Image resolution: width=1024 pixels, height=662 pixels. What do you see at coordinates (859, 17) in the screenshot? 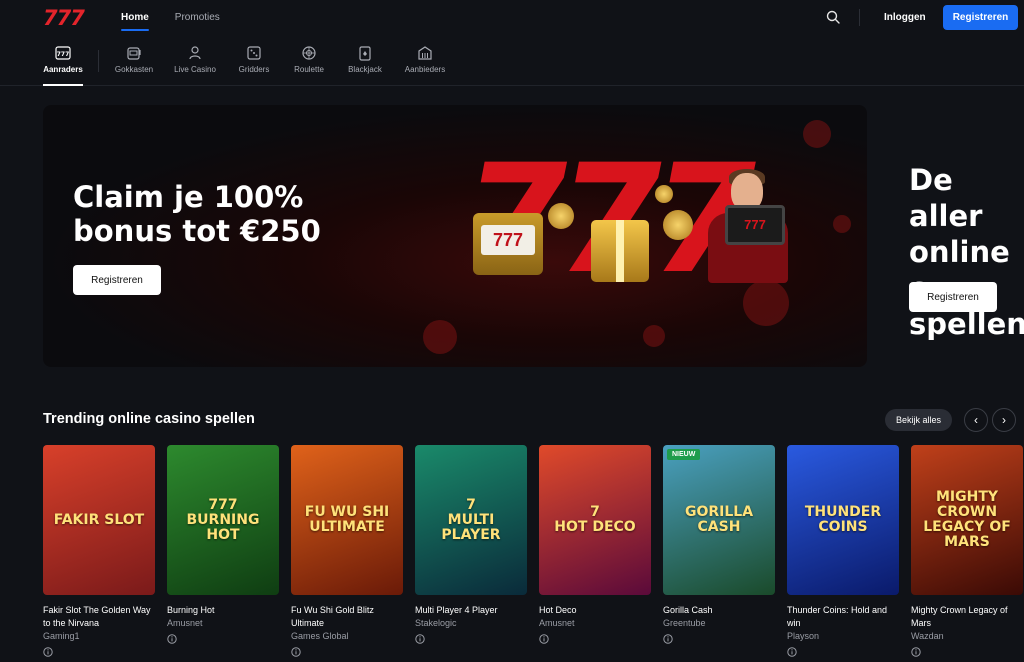
I see `header-divider` at bounding box center [859, 17].